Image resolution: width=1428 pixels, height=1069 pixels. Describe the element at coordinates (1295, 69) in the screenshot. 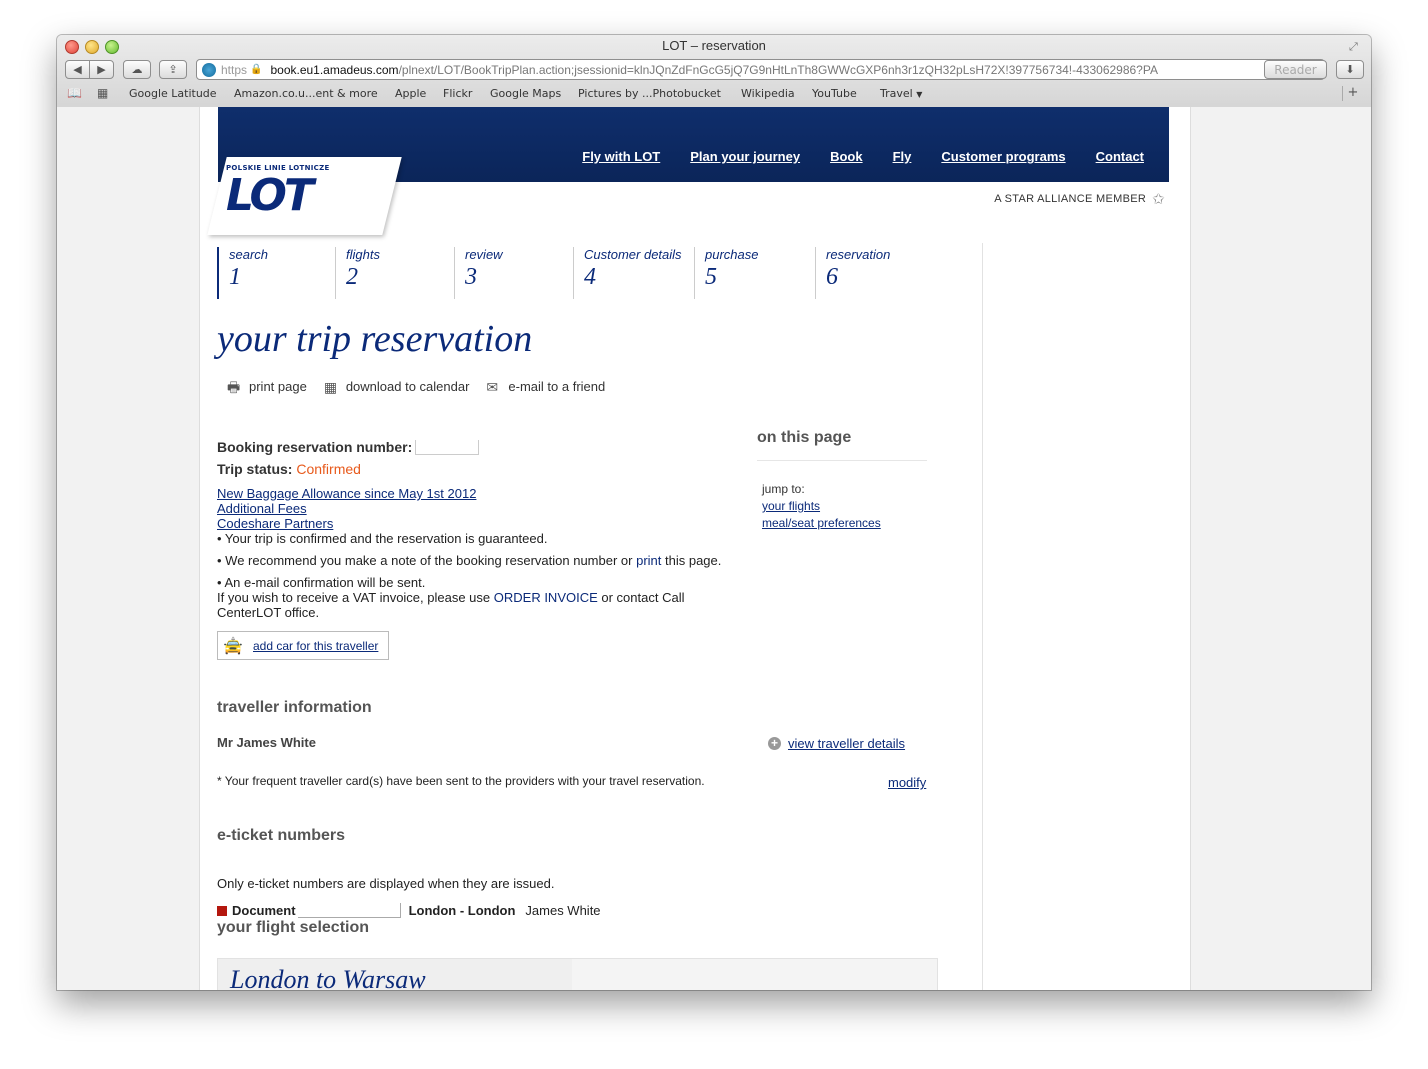

I see `reader-button: Reader` at that location.